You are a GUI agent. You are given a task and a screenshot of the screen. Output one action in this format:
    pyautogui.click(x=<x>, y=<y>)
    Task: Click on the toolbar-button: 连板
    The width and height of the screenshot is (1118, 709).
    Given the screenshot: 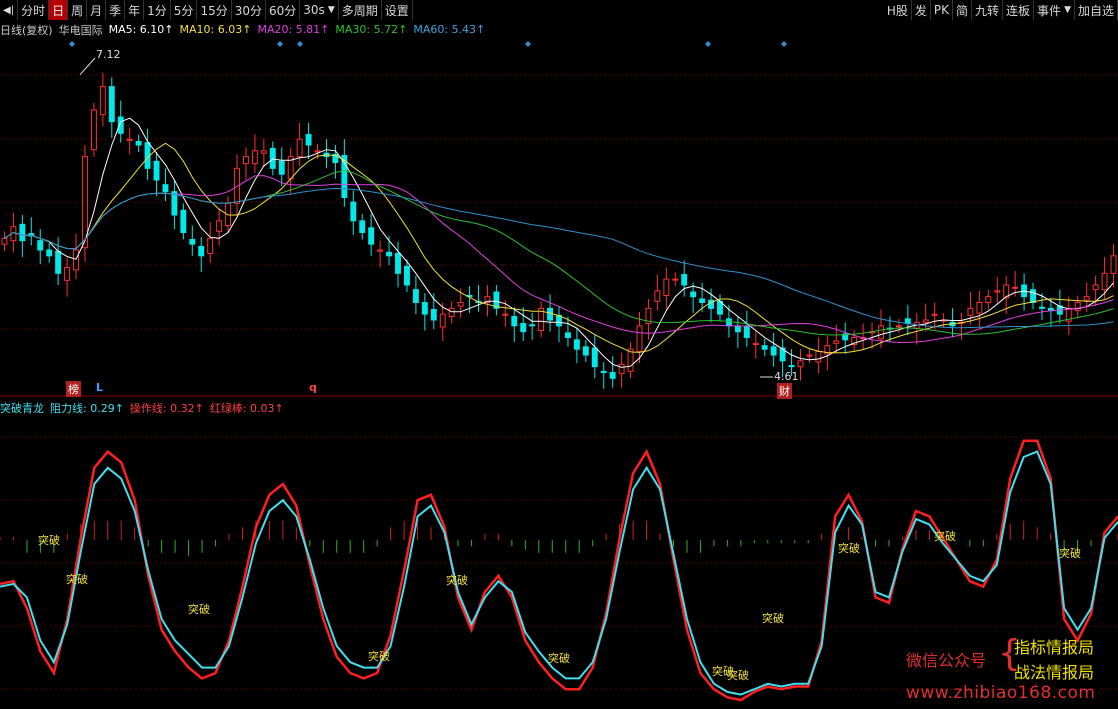 What is the action you would take?
    pyautogui.click(x=1019, y=10)
    